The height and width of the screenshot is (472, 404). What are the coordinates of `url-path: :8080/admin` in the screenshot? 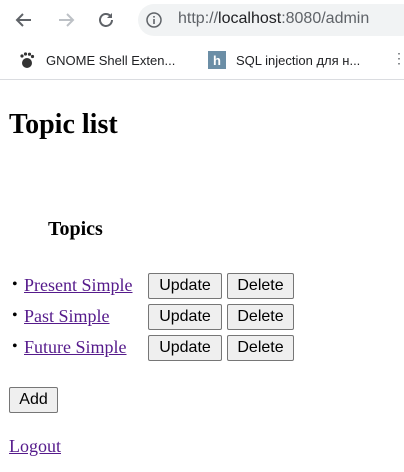 It's located at (325, 18).